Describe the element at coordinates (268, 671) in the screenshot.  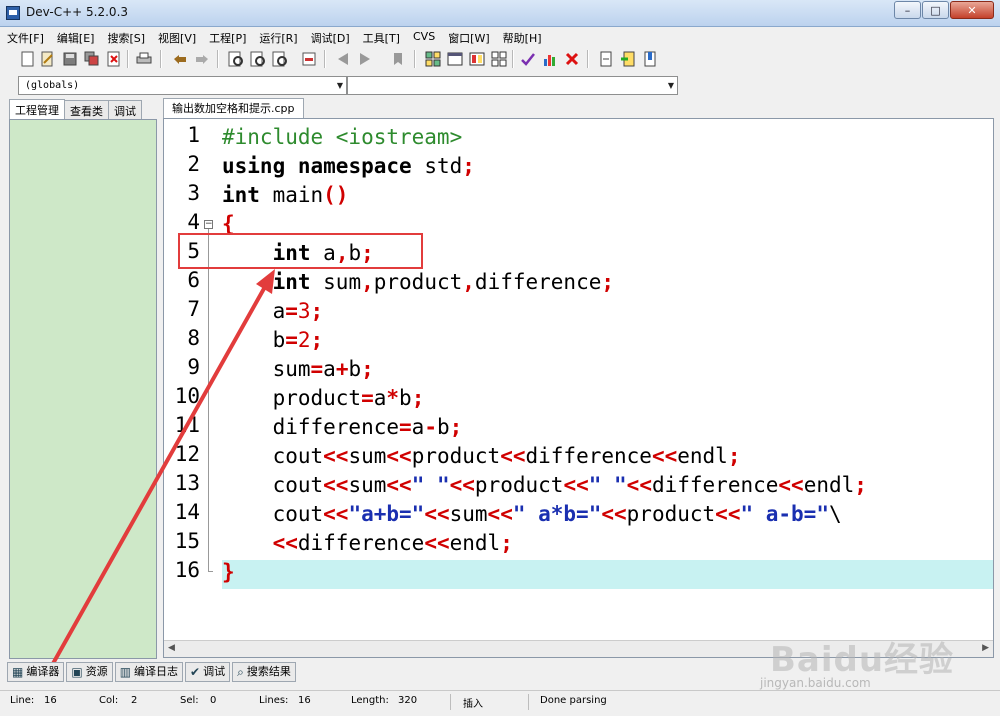
I see `tab-search-results-label: 搜索结果` at that location.